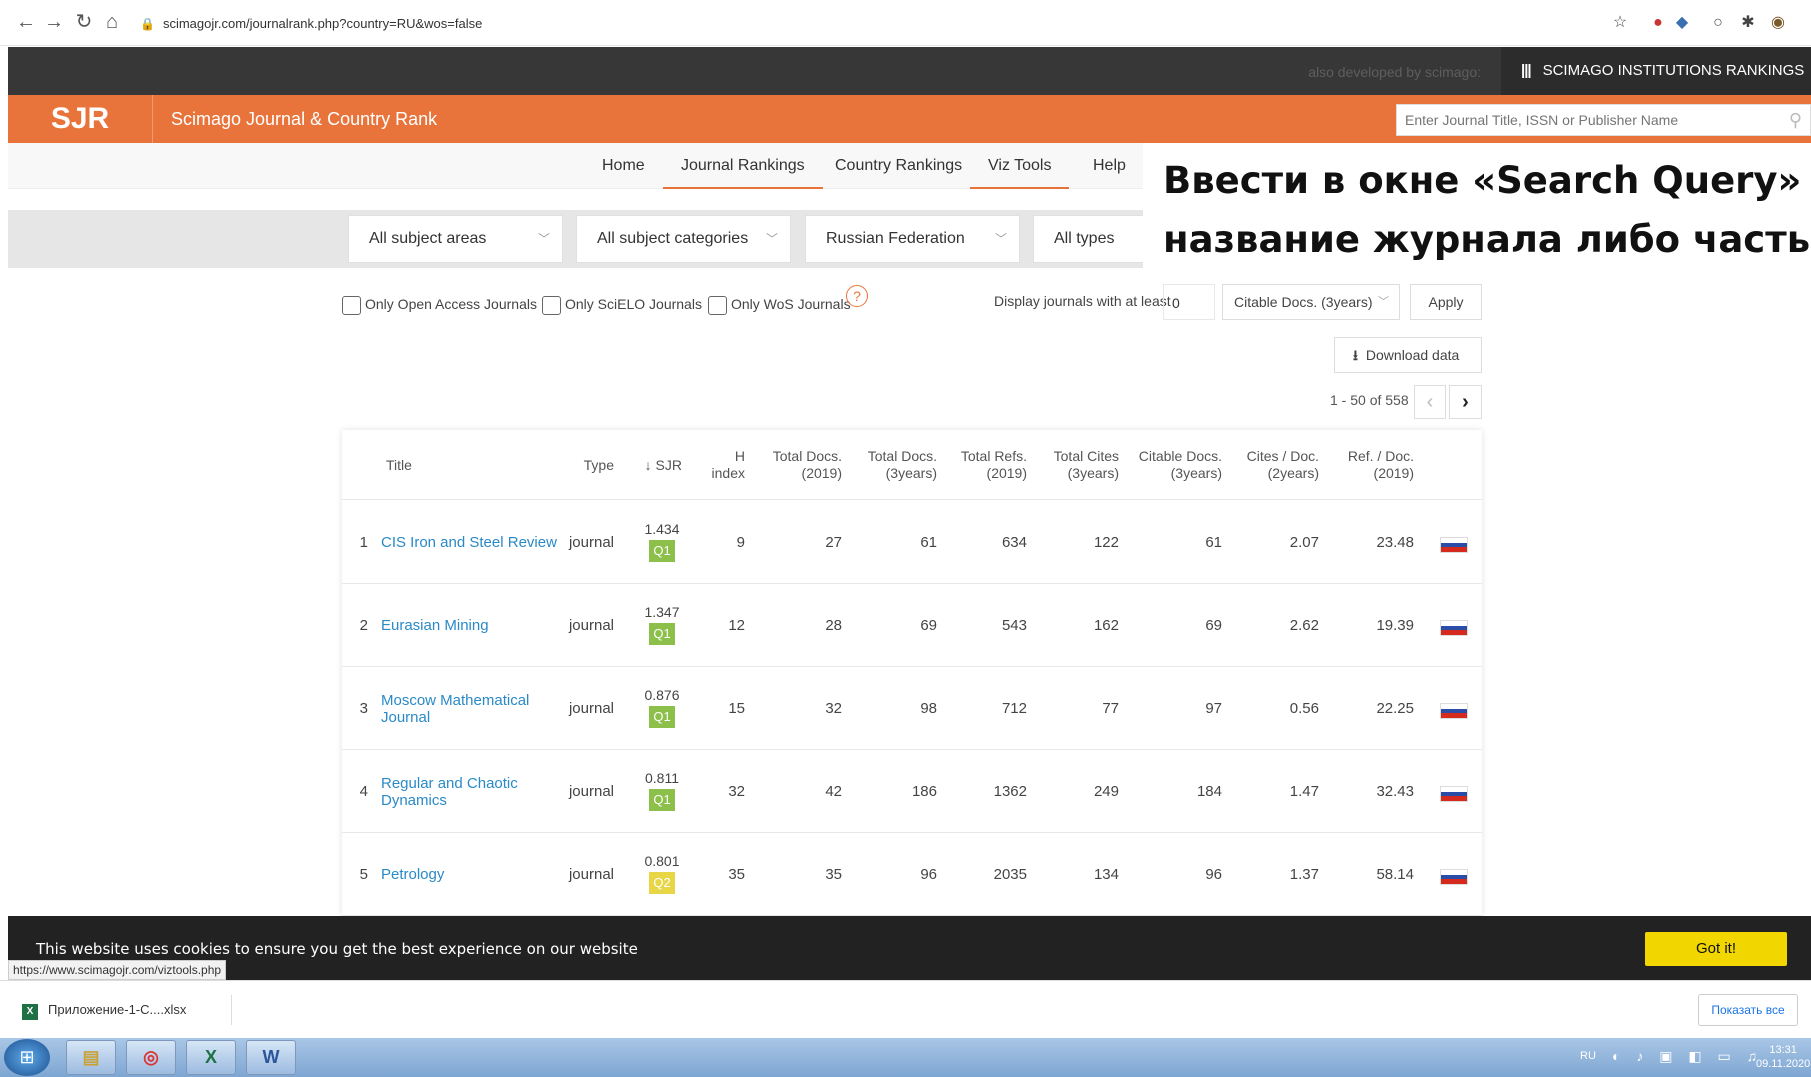  What do you see at coordinates (898, 166) in the screenshot?
I see `nav-country-rankings: Country Rankings` at bounding box center [898, 166].